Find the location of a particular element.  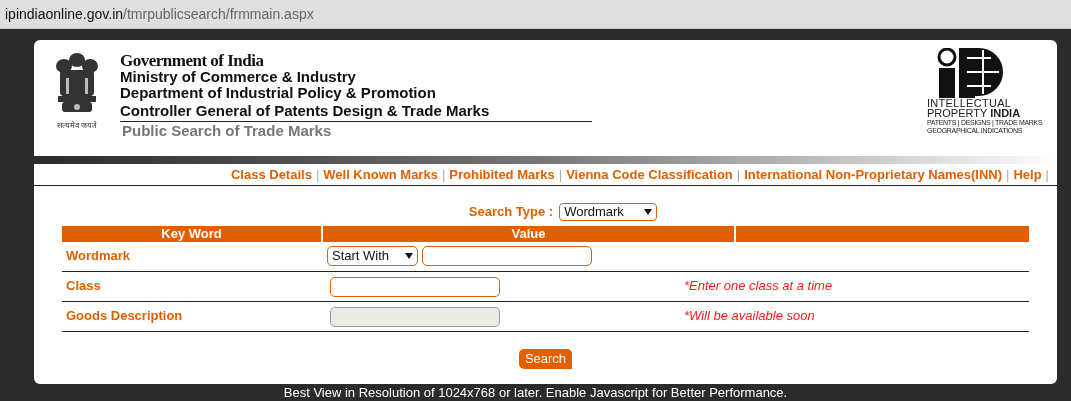

field-note: *Enter one class at a time is located at coordinates (758, 286).